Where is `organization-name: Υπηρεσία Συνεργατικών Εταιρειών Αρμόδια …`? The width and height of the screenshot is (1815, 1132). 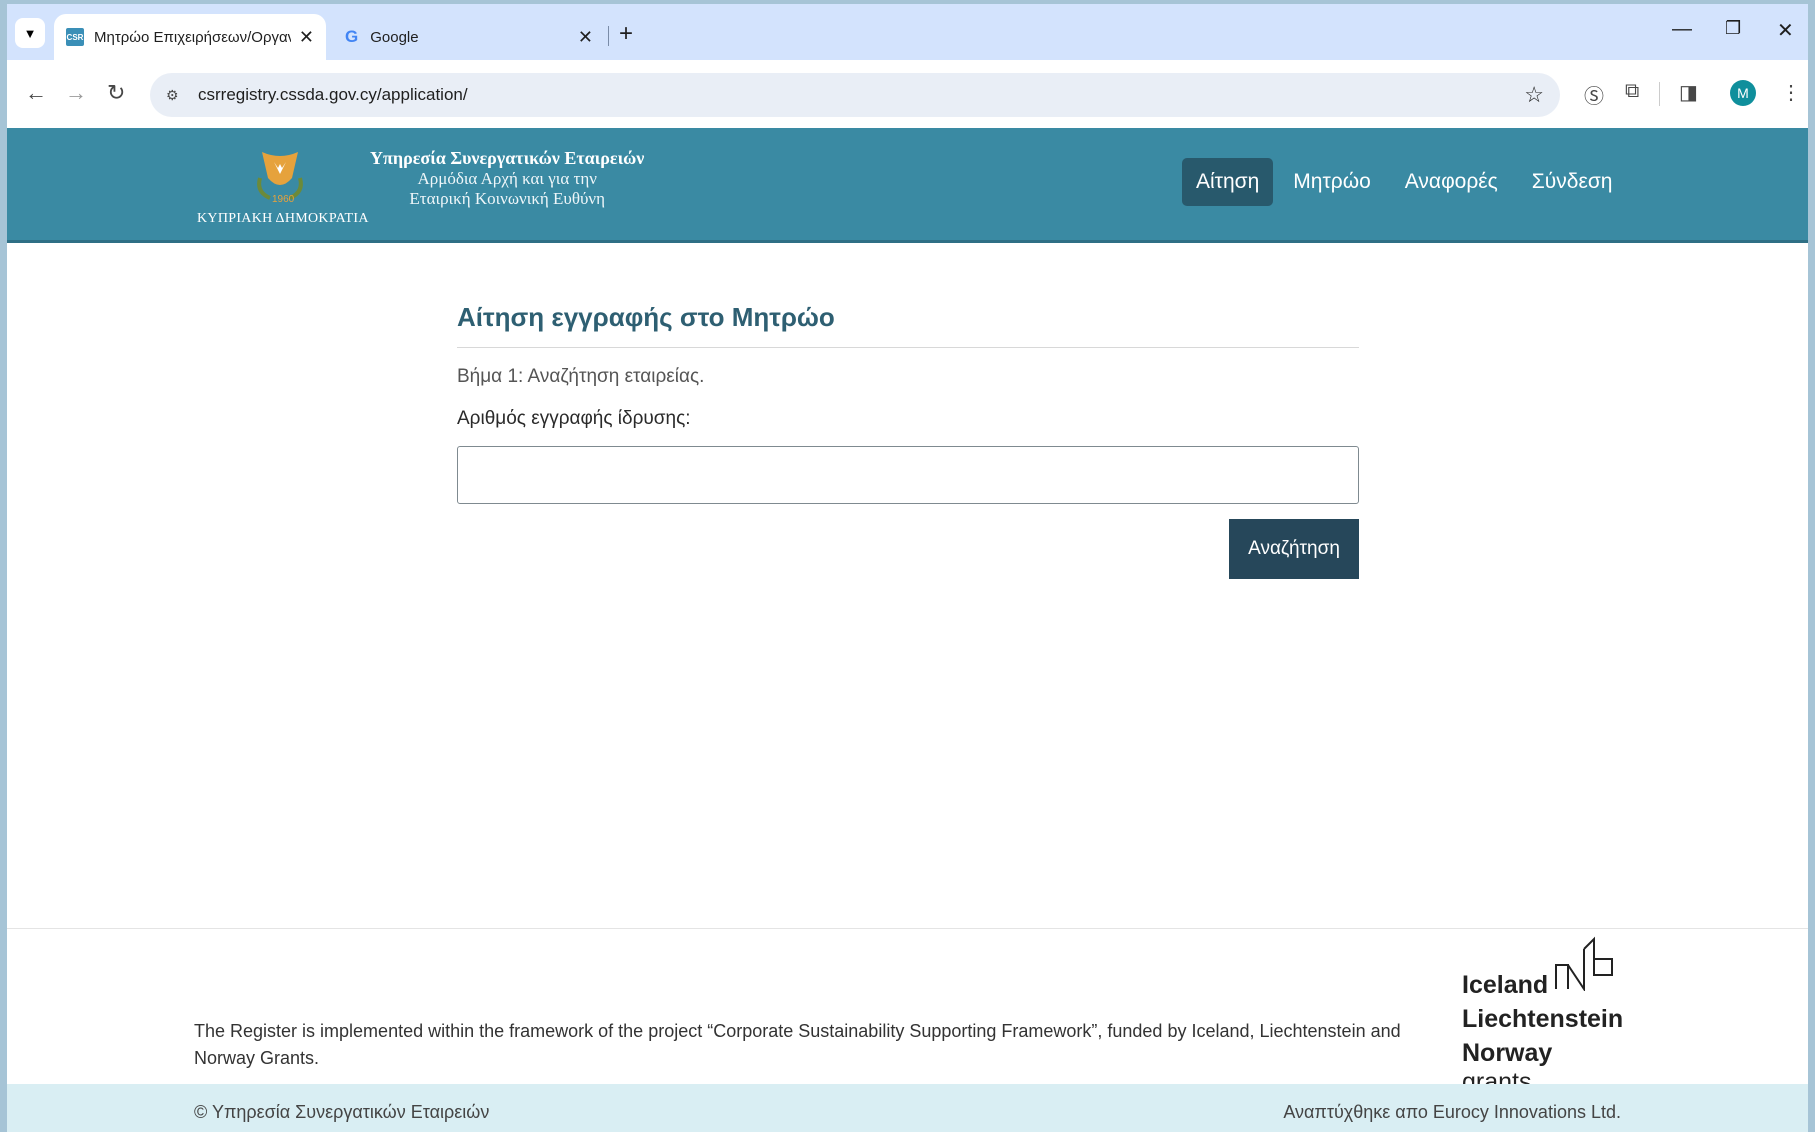
organization-name: Υπηρεσία Συνεργατικών Εταιρειών Αρμόδια … is located at coordinates (507, 178).